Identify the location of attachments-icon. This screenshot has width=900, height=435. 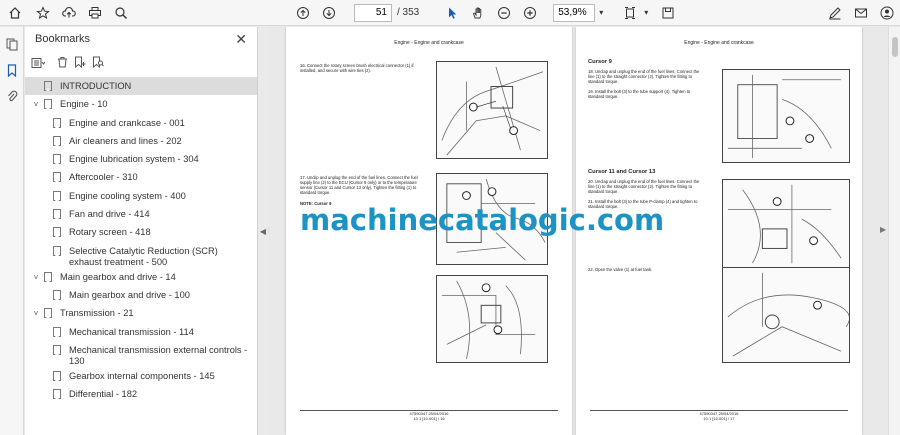
(12, 96).